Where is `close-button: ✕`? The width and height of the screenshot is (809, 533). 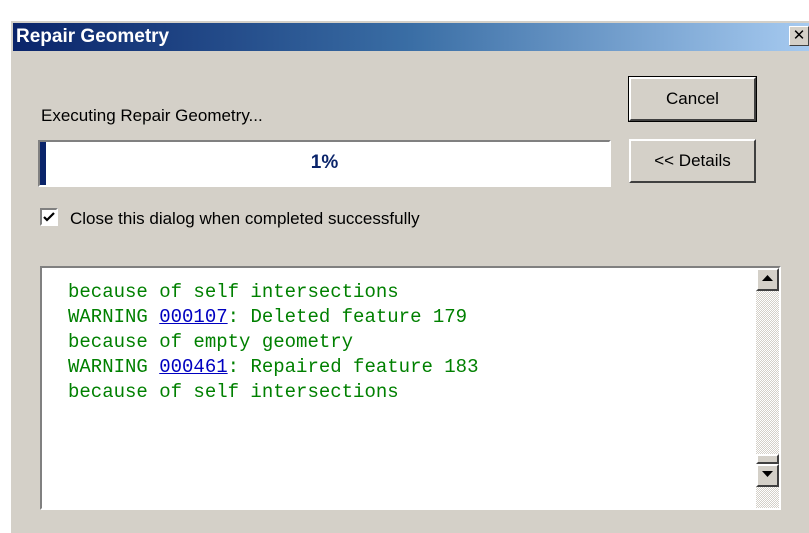
close-button: ✕ is located at coordinates (799, 36).